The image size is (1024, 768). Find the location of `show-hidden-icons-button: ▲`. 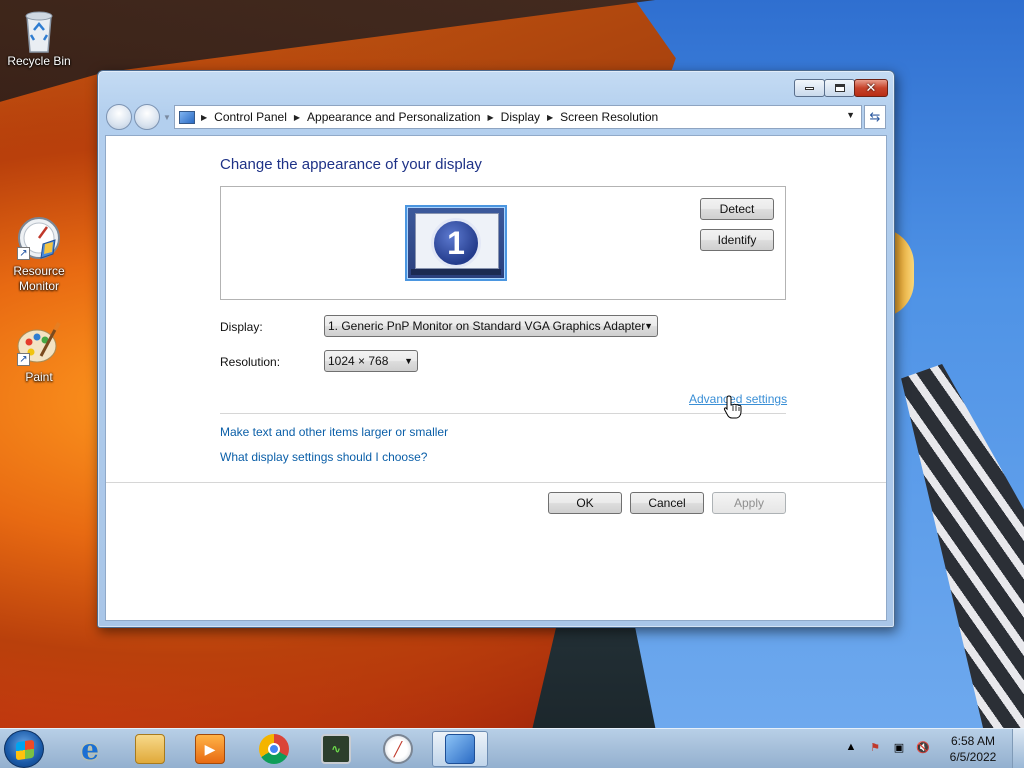

show-hidden-icons-button: ▲ is located at coordinates (851, 749).